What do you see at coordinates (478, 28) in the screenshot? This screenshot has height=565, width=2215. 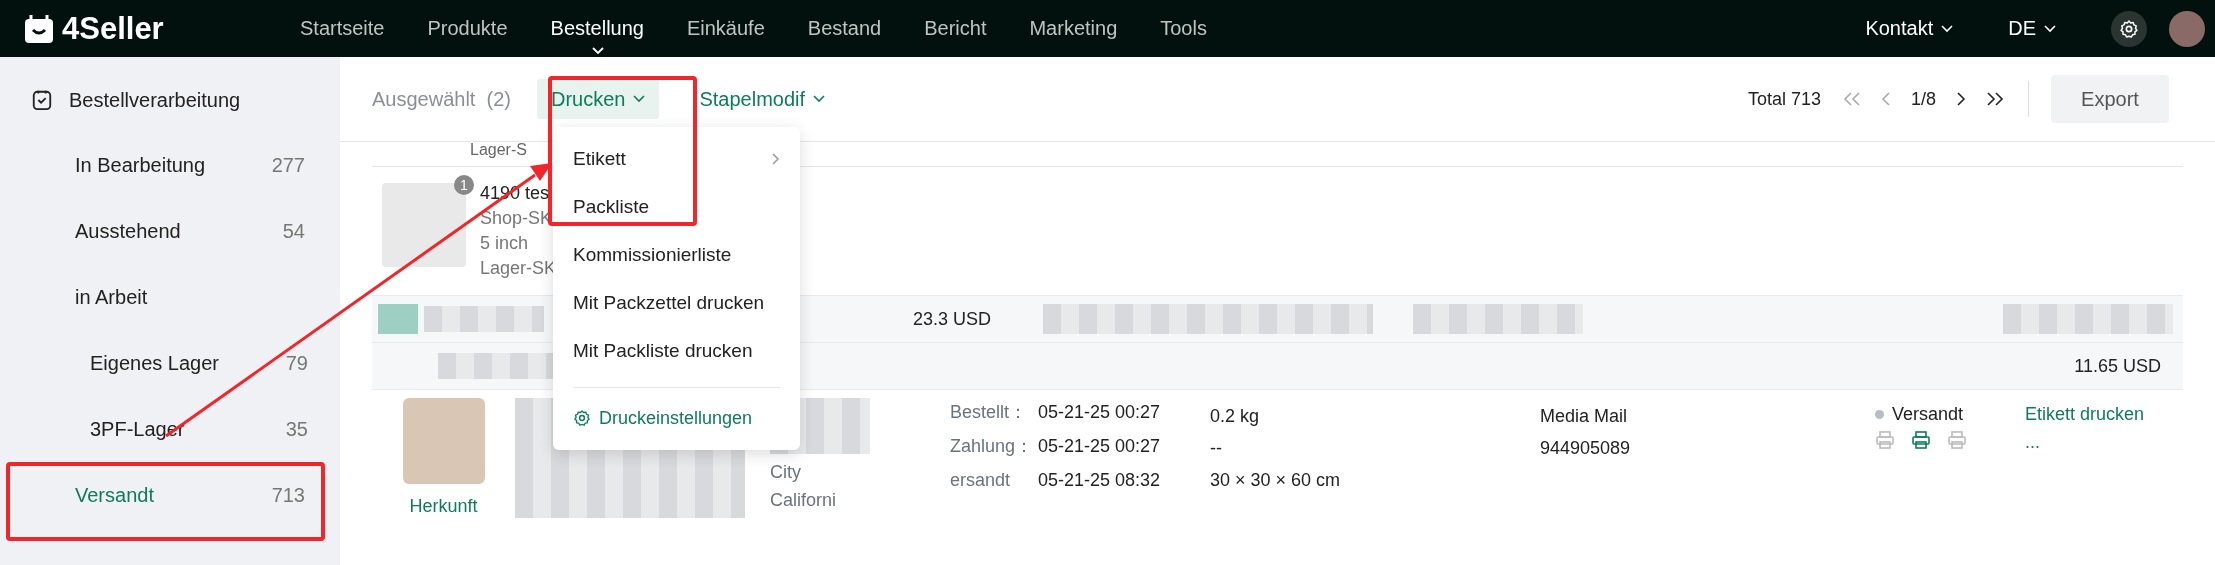 I see `nav-tab: Produkte` at bounding box center [478, 28].